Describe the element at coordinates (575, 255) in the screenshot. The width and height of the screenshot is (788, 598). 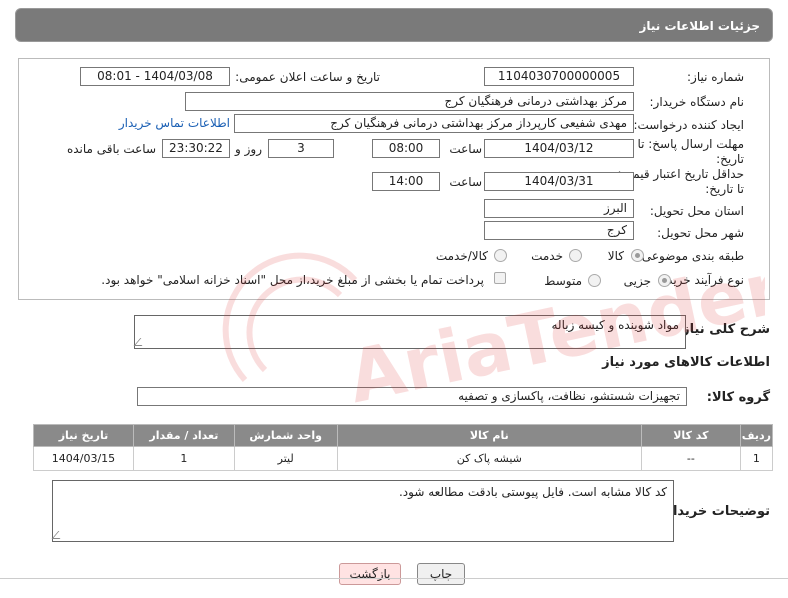
I see `category-service-radio` at that location.